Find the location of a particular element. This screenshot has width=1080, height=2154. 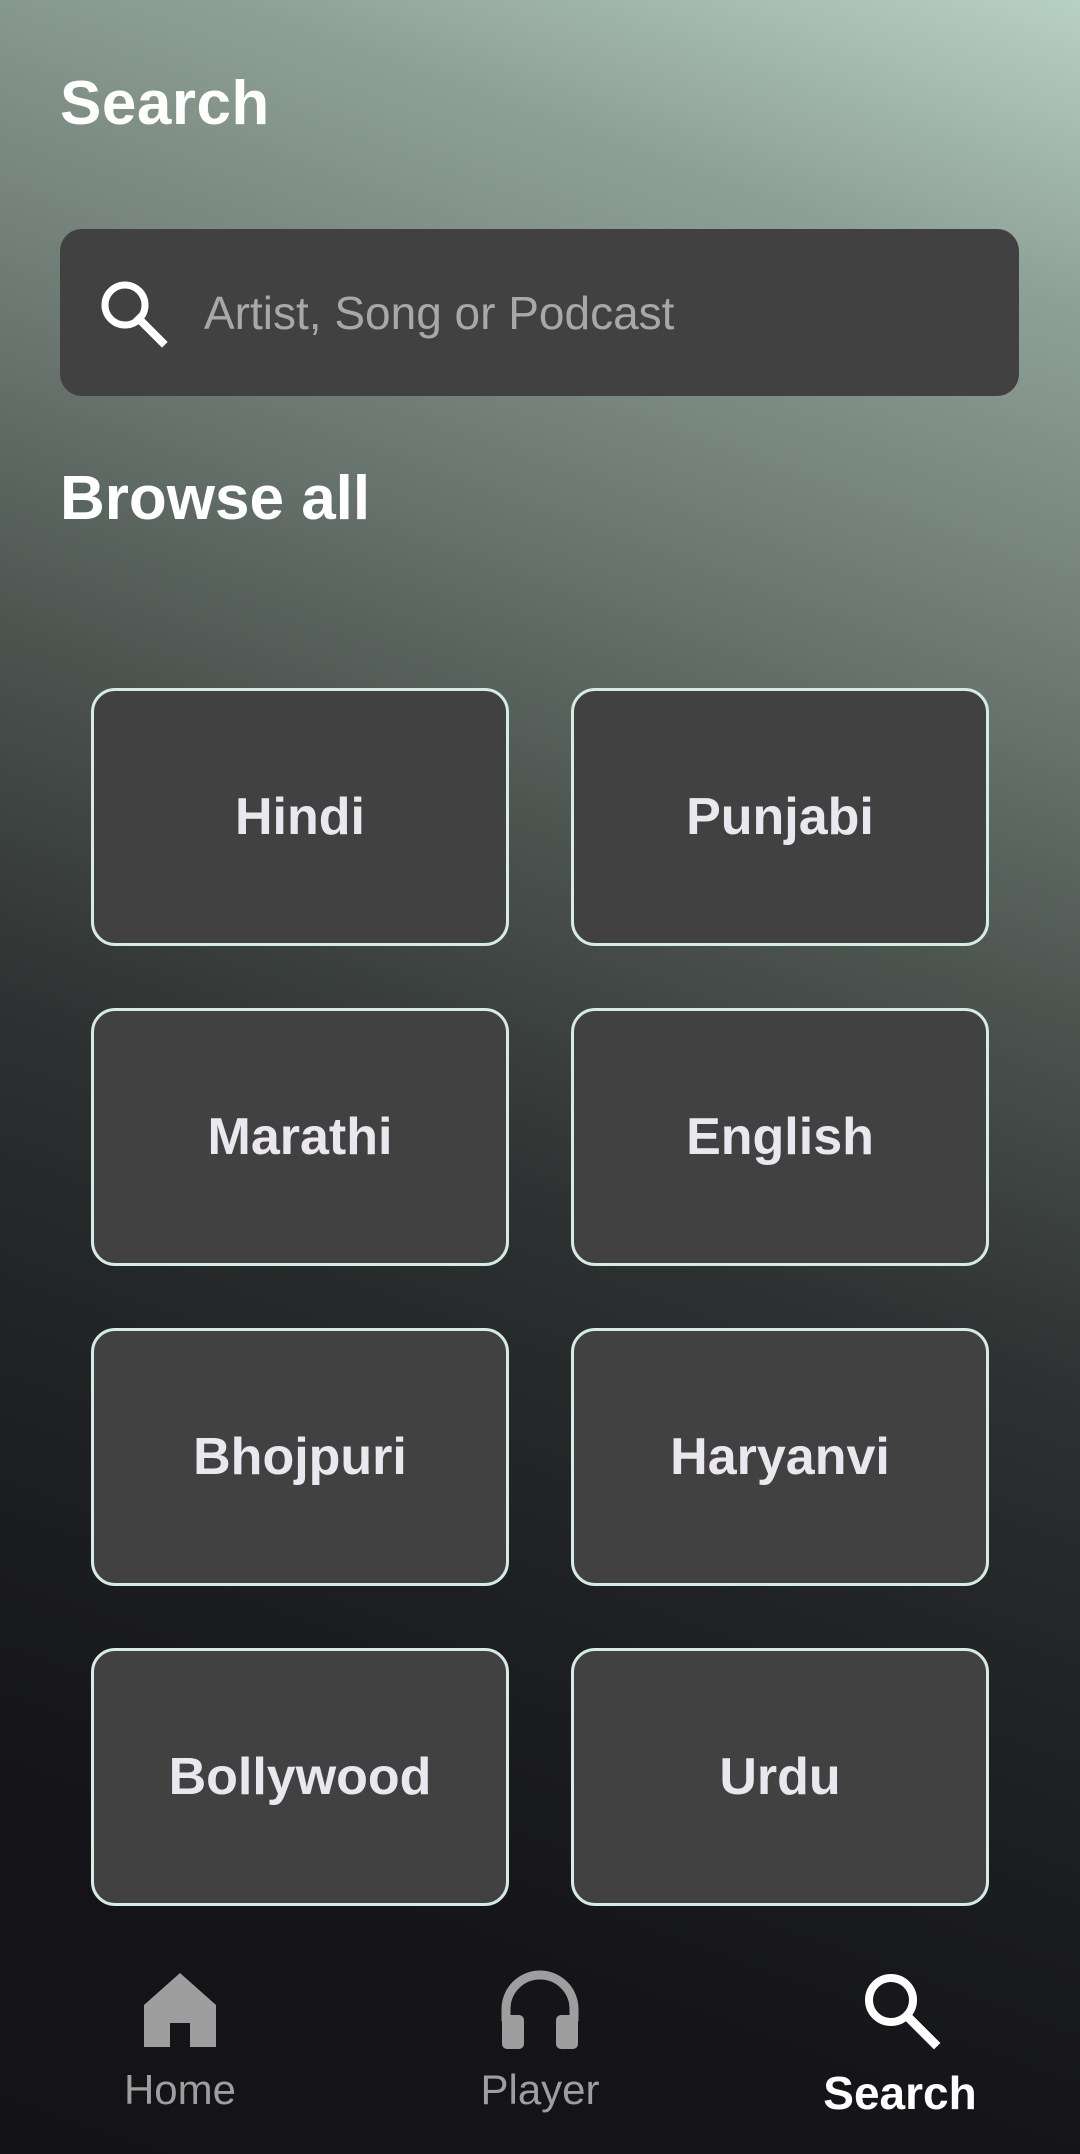

category-label: Marathi is located at coordinates (300, 1137).